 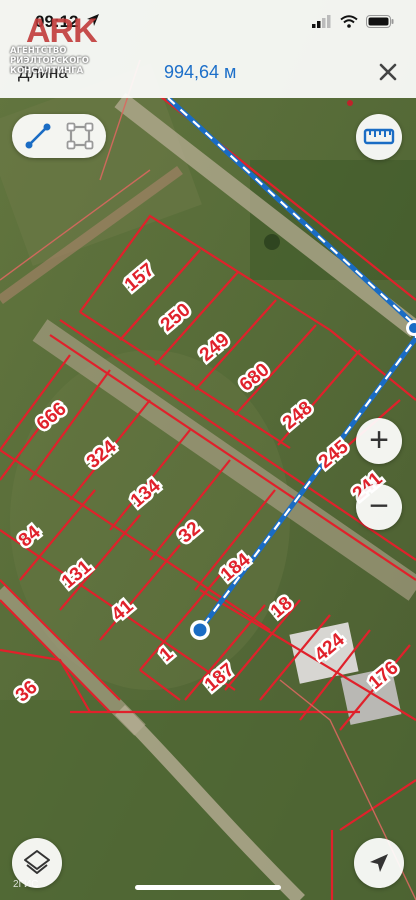 I want to click on zoom-in-button: +, so click(x=379, y=441).